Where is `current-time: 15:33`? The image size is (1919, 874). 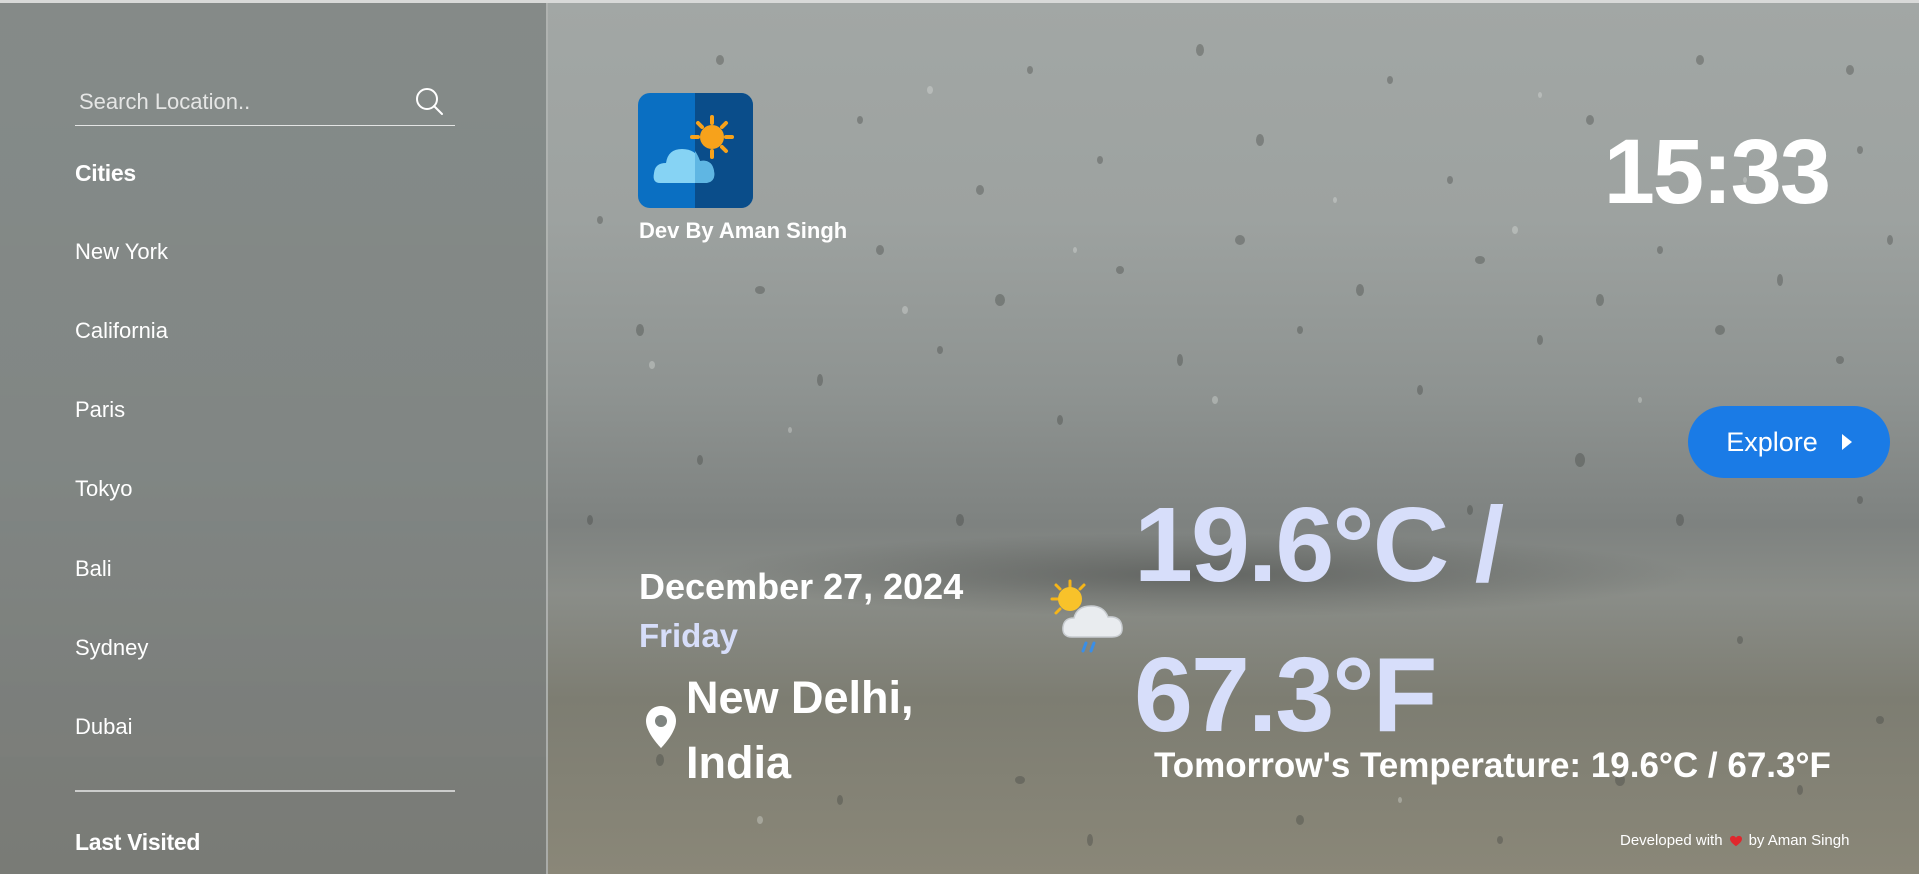 current-time: 15:33 is located at coordinates (1717, 172).